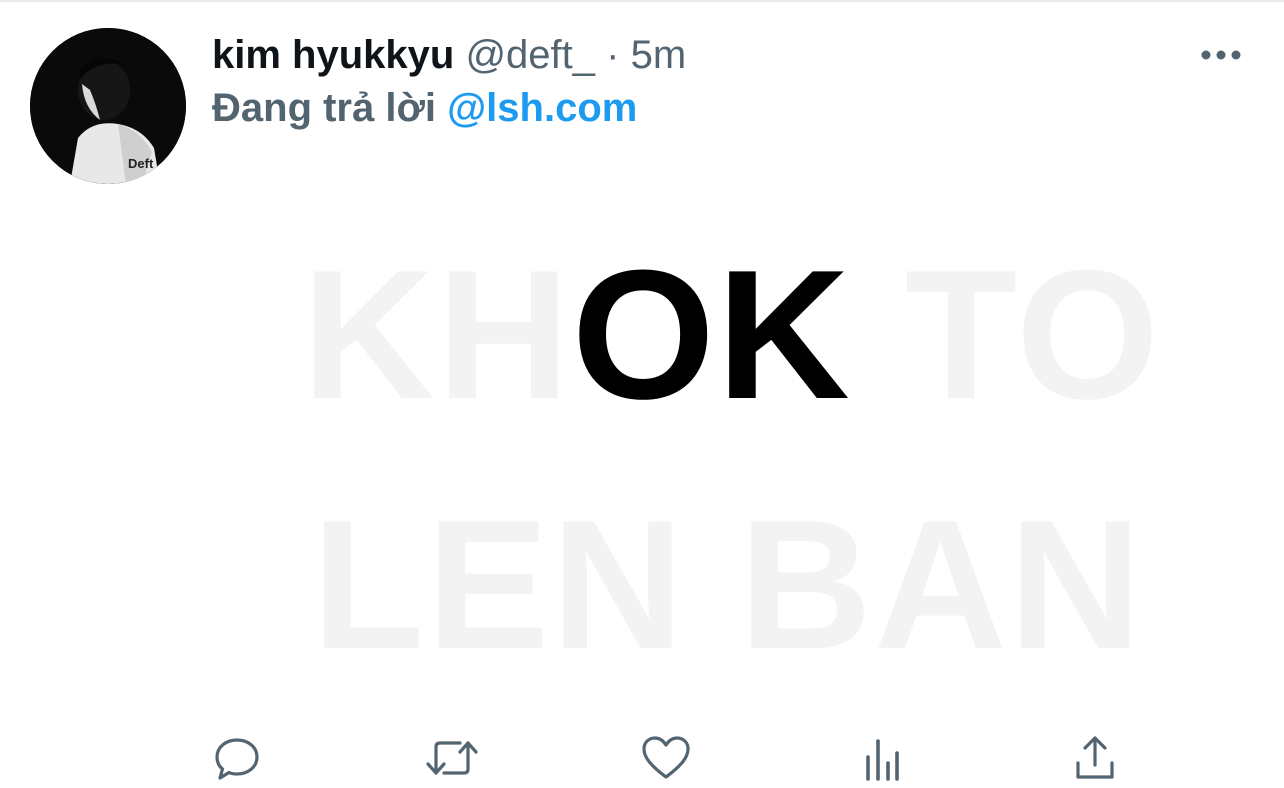 The height and width of the screenshot is (788, 1284). What do you see at coordinates (437, 334) in the screenshot?
I see `media-text-faint-prefix: KH` at bounding box center [437, 334].